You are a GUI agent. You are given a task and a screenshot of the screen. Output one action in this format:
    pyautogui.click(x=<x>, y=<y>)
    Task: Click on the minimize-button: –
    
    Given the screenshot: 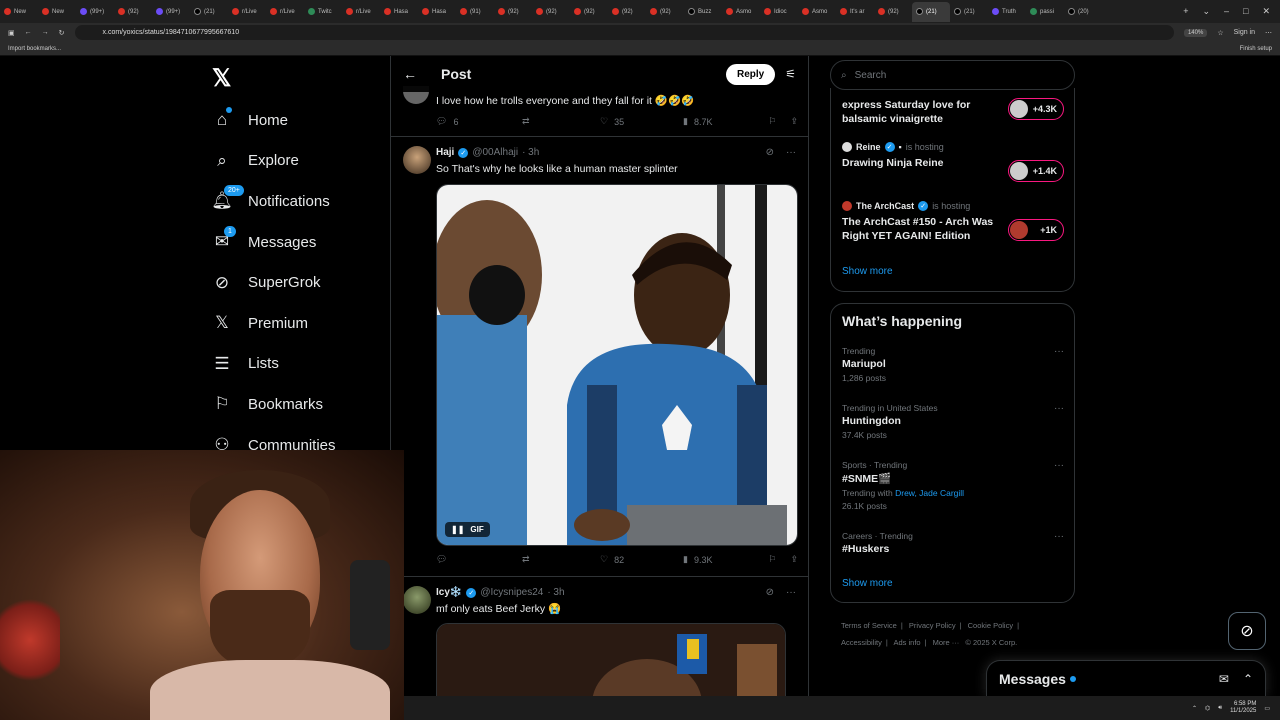 What is the action you would take?
    pyautogui.click(x=1226, y=11)
    